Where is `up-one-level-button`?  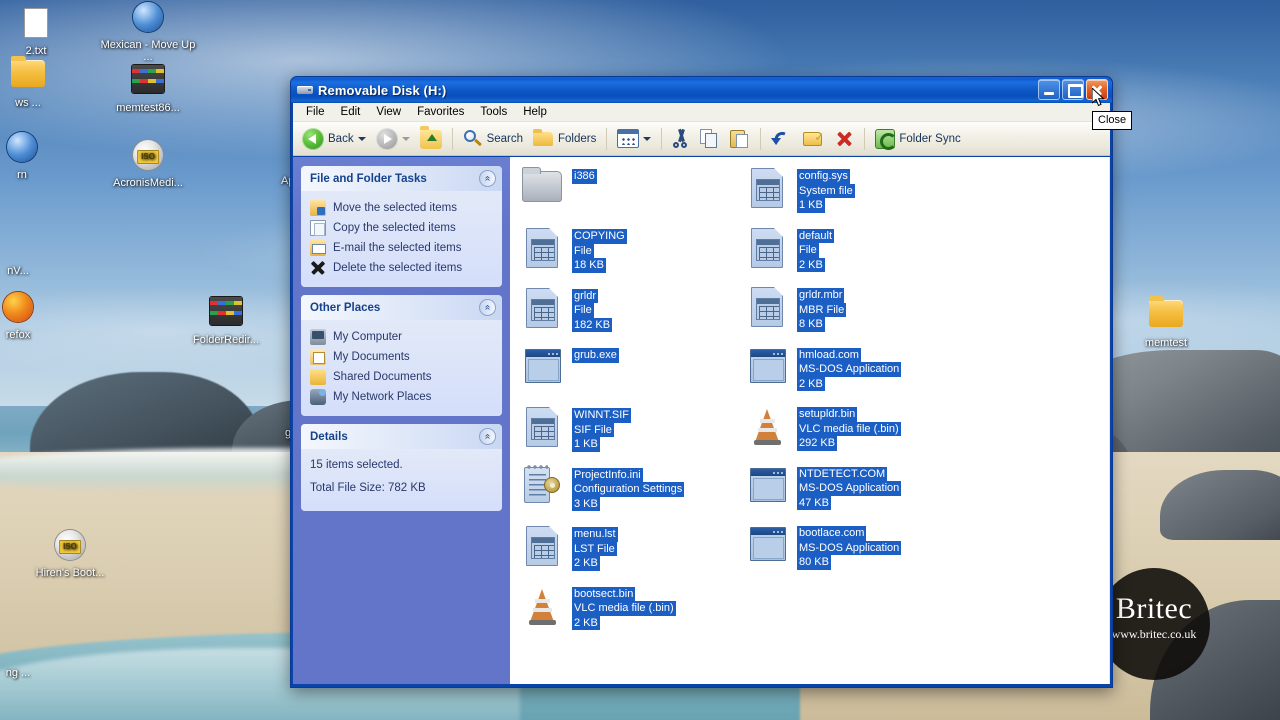
up-one-level-button is located at coordinates (431, 138).